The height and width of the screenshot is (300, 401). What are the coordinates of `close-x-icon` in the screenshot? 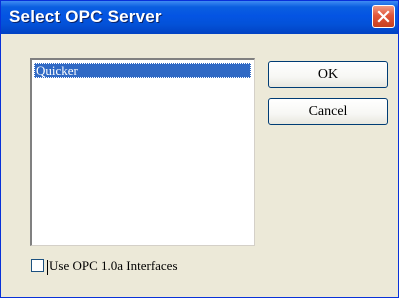 It's located at (383, 16).